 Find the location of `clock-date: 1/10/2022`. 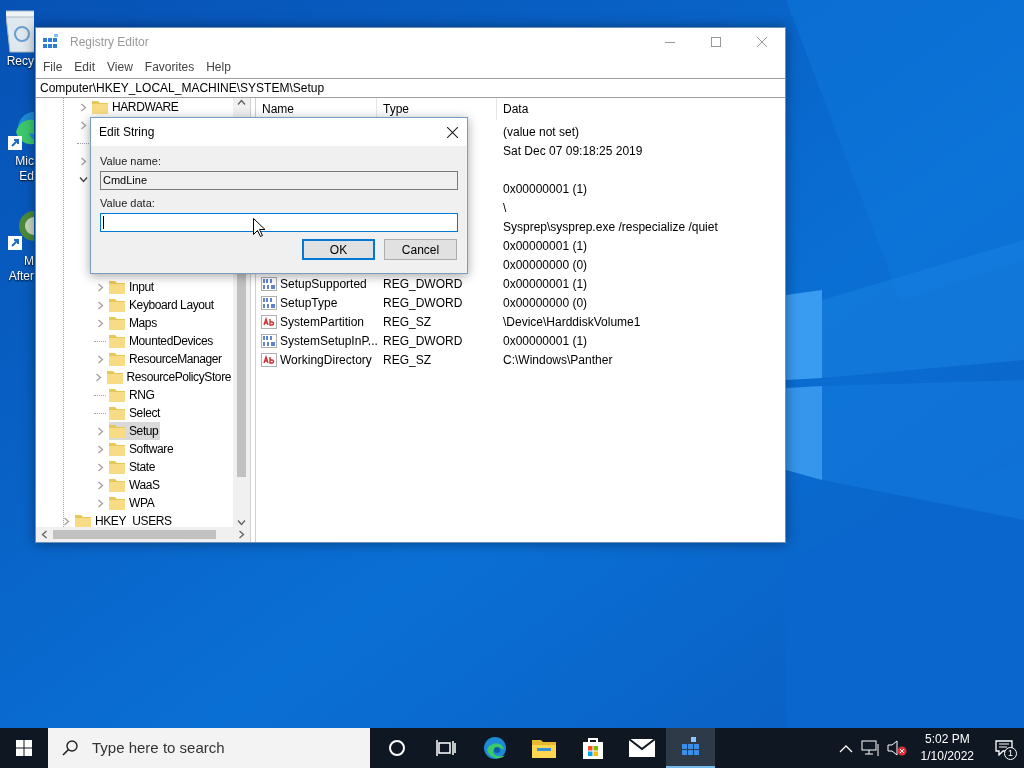

clock-date: 1/10/2022 is located at coordinates (947, 756).